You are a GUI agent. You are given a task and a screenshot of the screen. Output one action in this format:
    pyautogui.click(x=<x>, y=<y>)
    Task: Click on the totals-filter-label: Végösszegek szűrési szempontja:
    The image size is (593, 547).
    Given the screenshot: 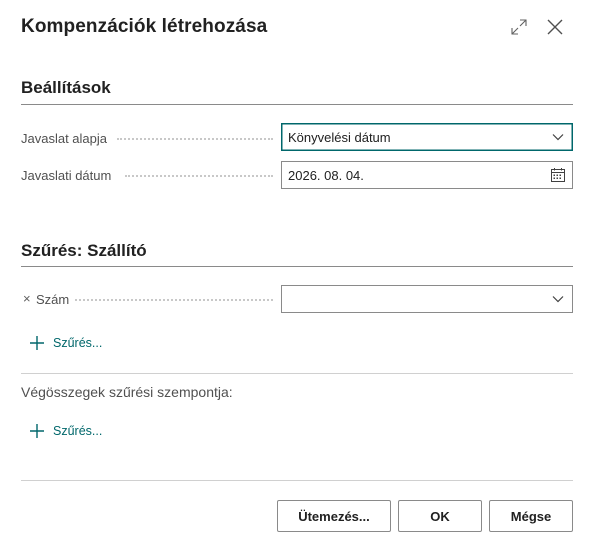 What is the action you would take?
    pyautogui.click(x=127, y=392)
    